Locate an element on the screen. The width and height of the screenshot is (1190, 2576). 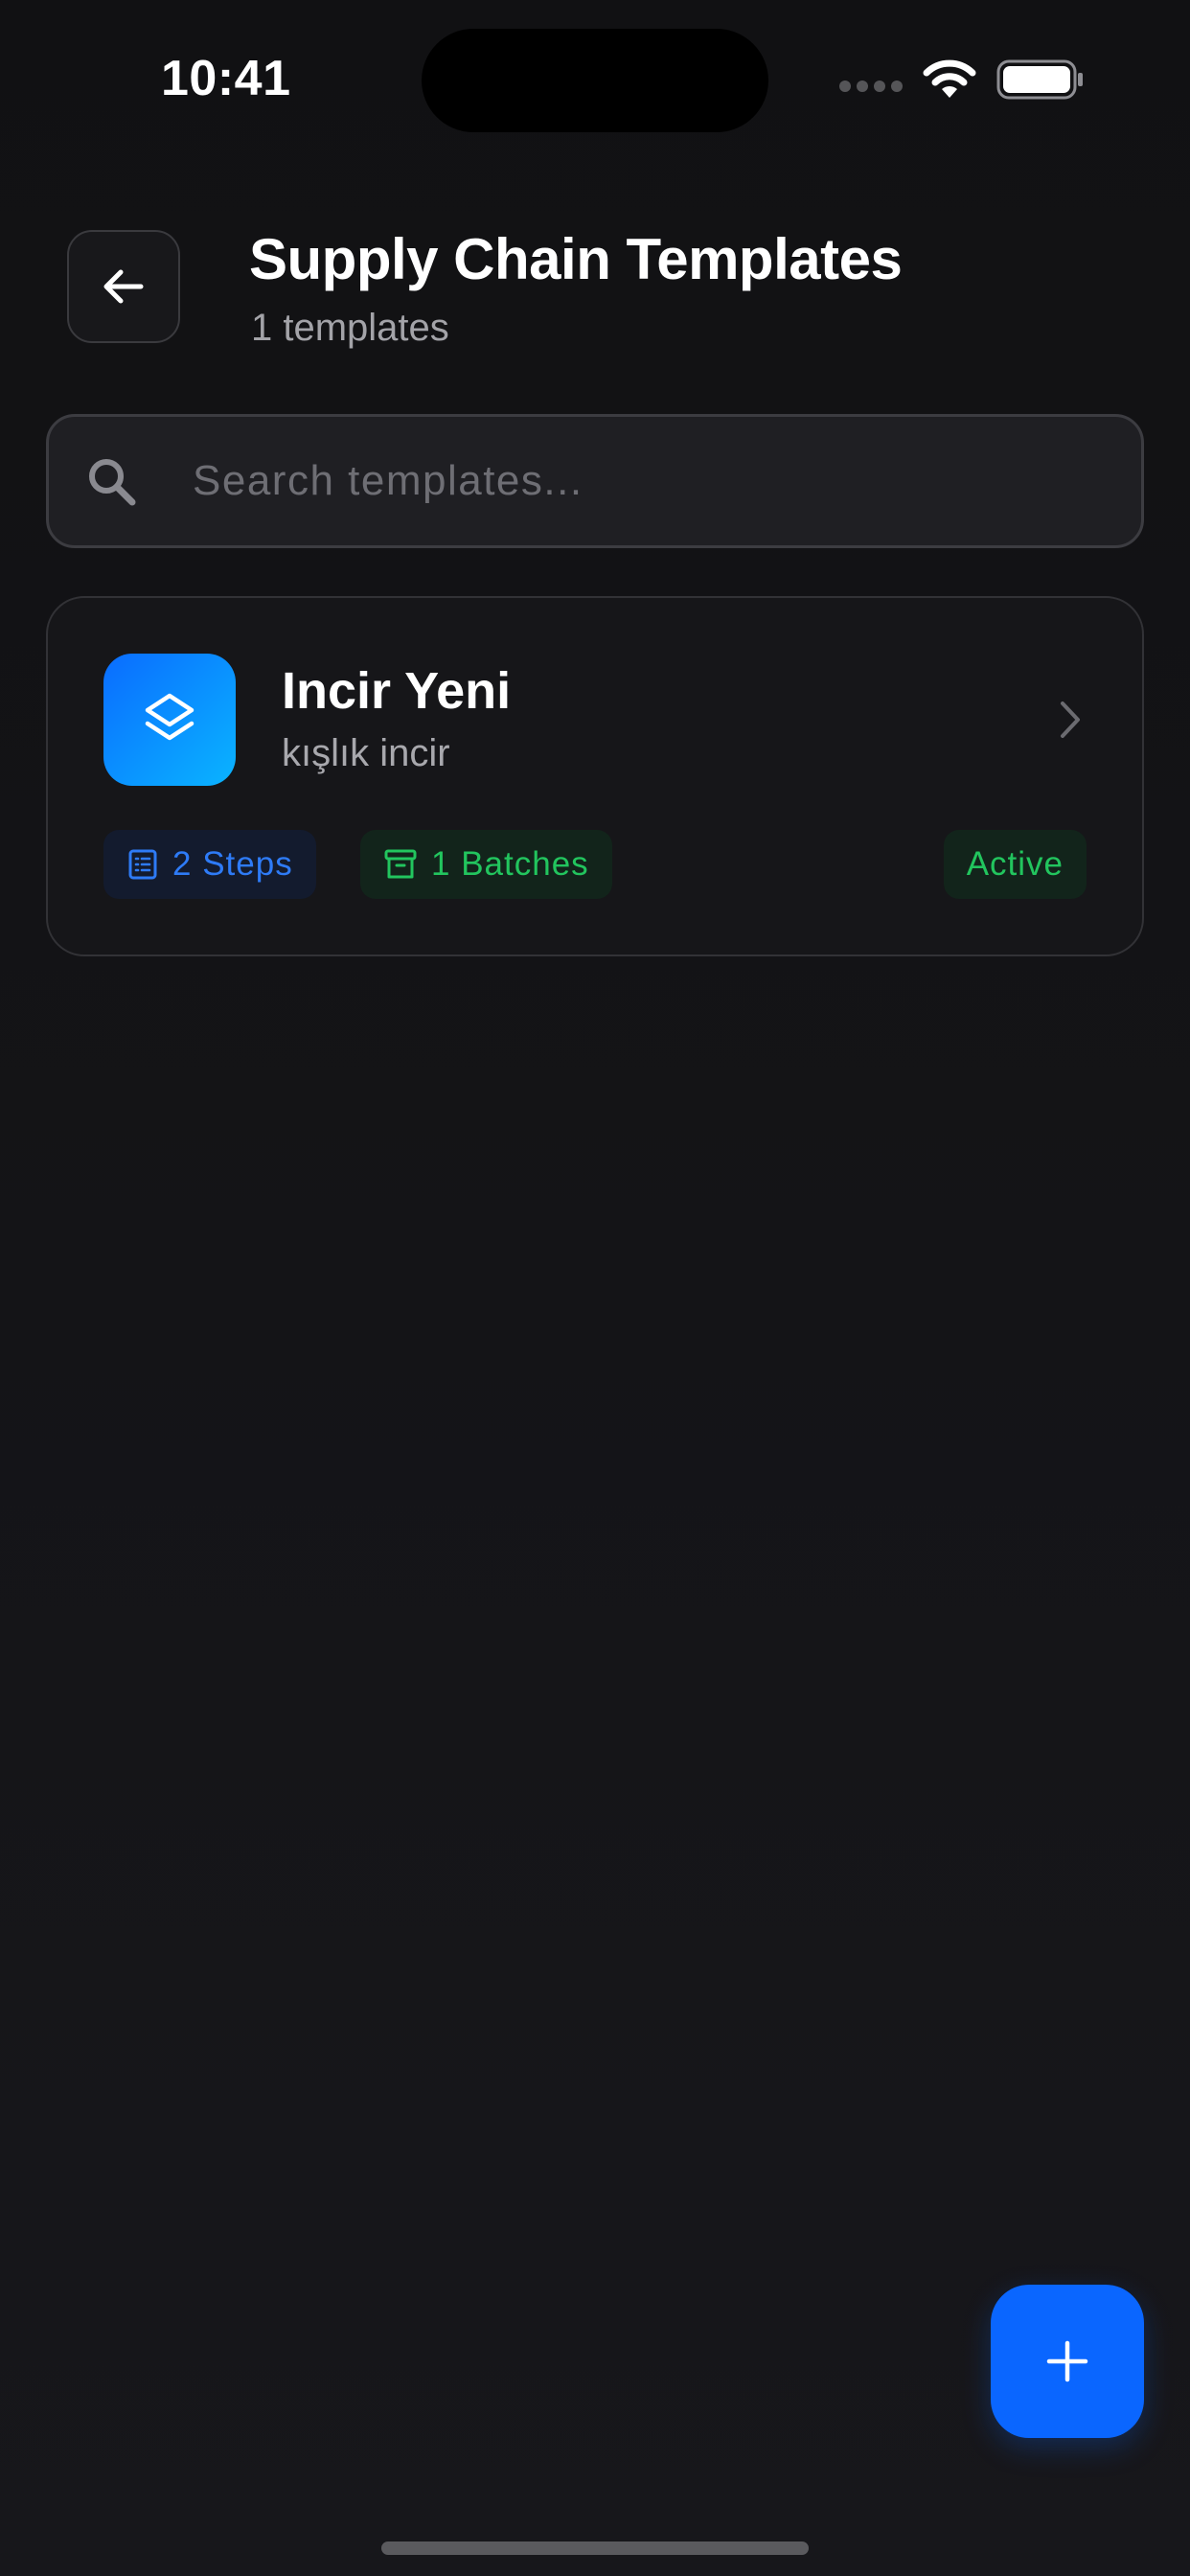
chevron-right-icon is located at coordinates (1070, 720).